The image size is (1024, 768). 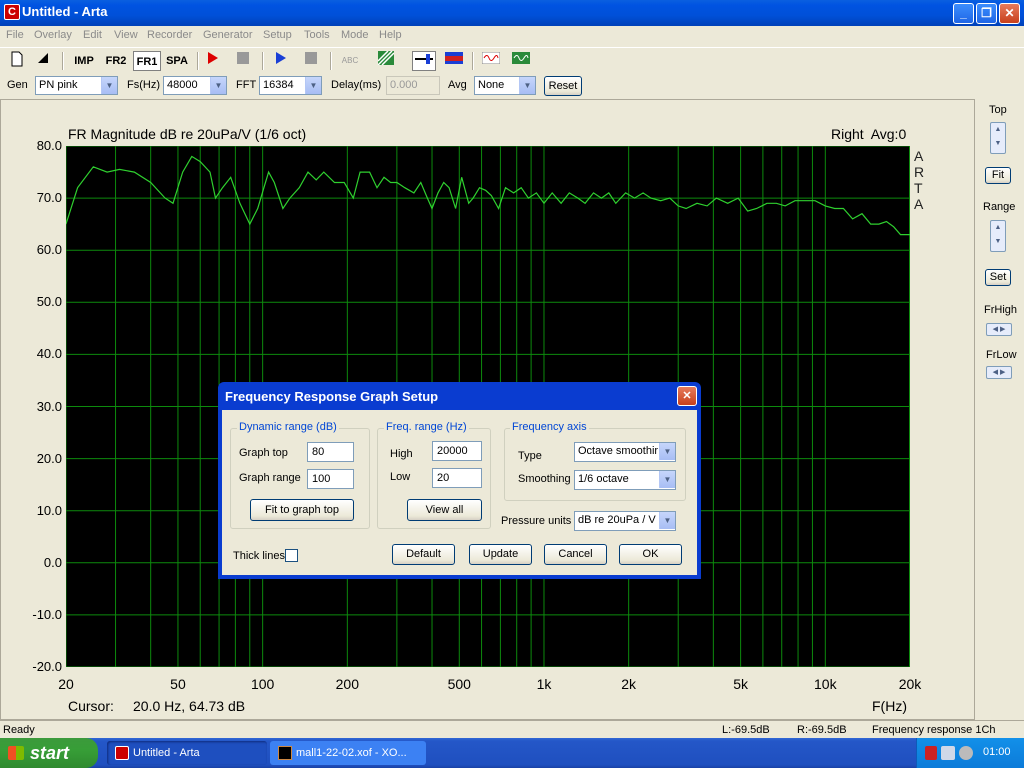 I want to click on hatch-icon, so click(x=386, y=60).